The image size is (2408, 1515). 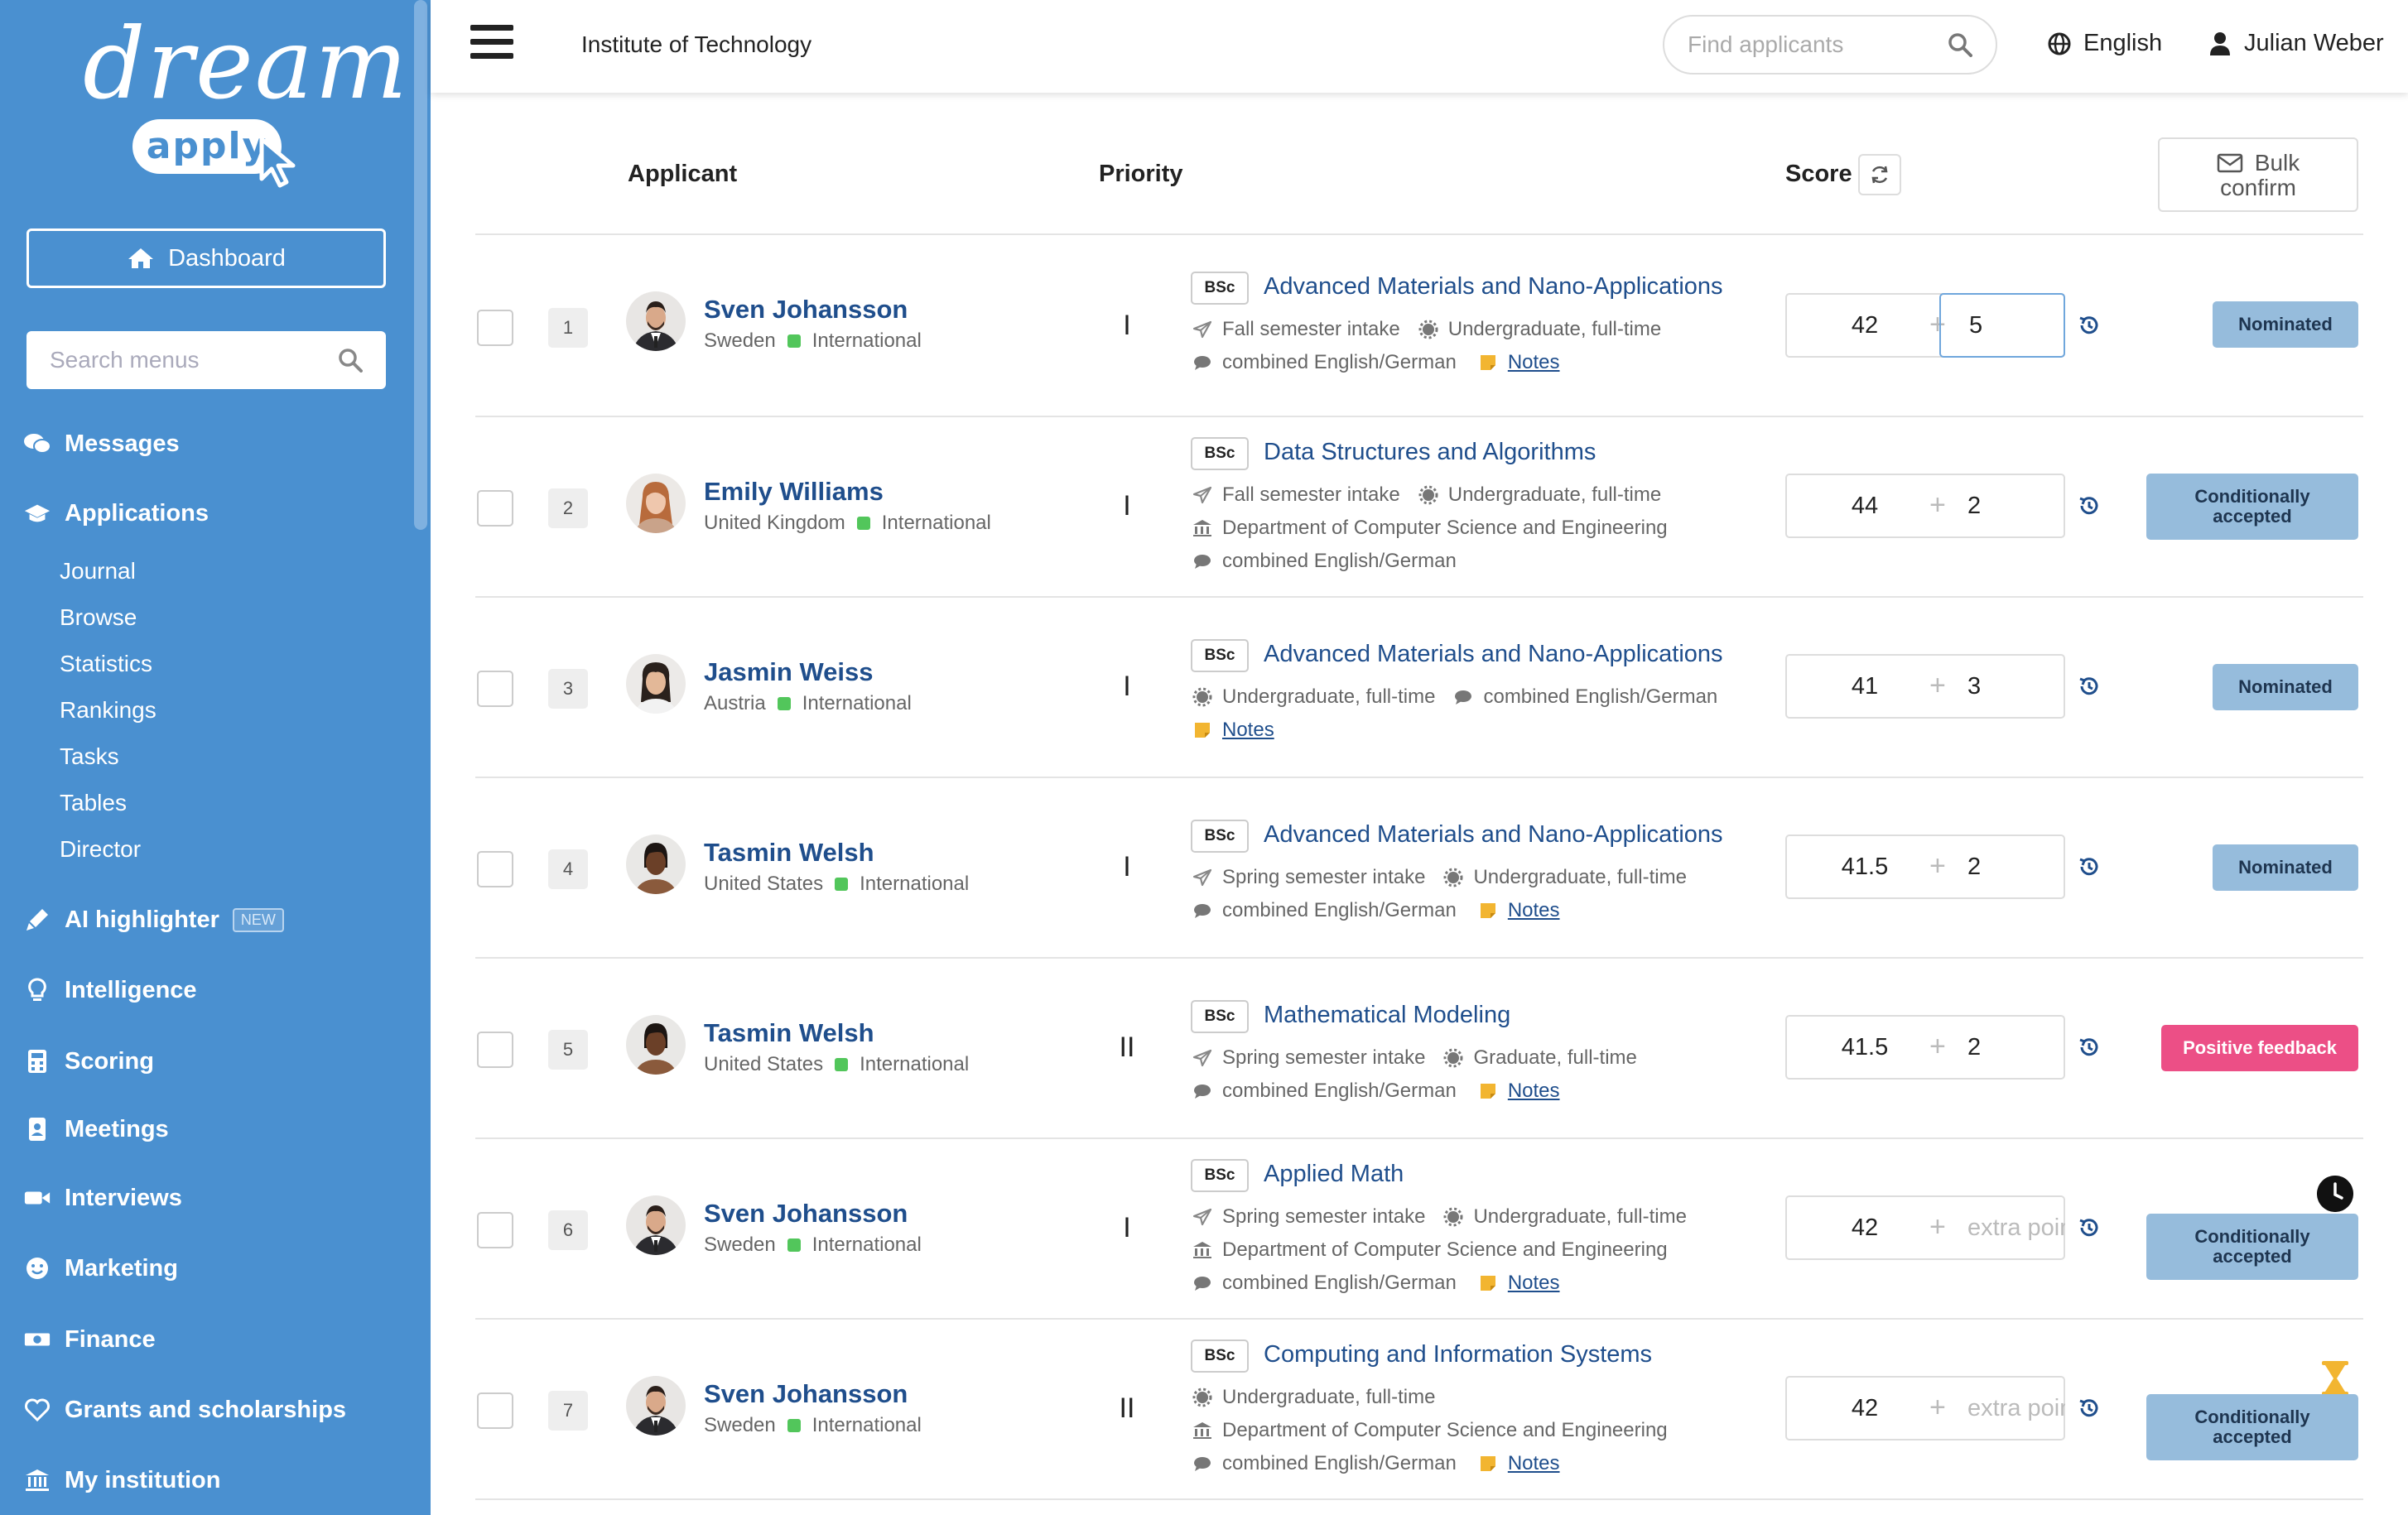 What do you see at coordinates (1220, 1175) in the screenshot?
I see `degree-badge: BSc` at bounding box center [1220, 1175].